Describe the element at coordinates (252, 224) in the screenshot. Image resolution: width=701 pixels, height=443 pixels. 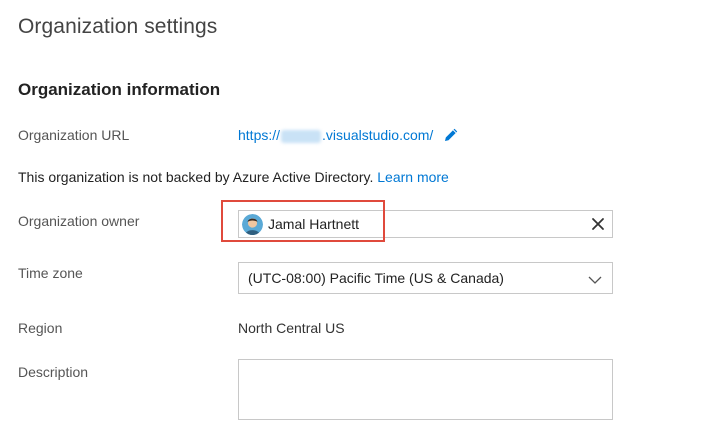
I see `avatar` at that location.